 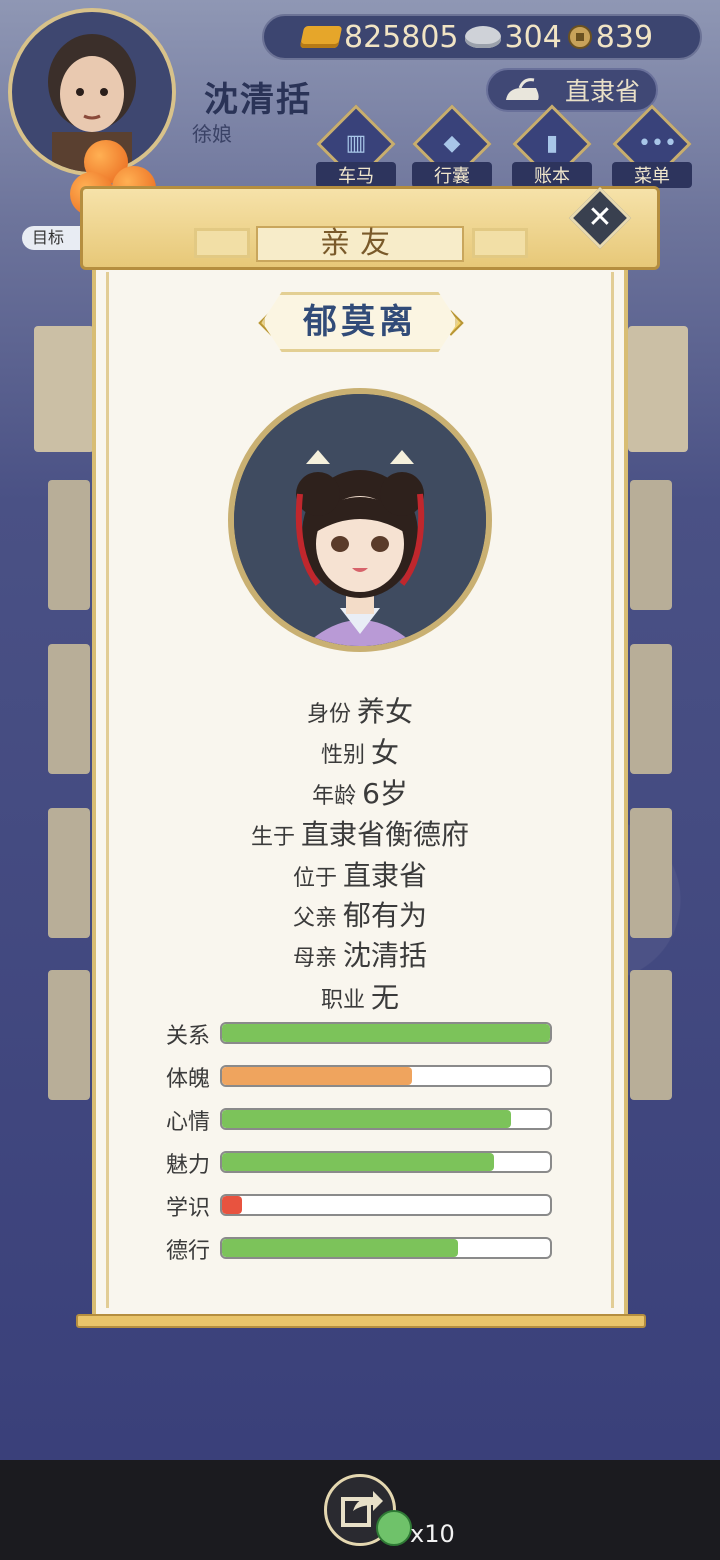 I want to click on info-row-gender: 性别女, so click(x=360, y=751).